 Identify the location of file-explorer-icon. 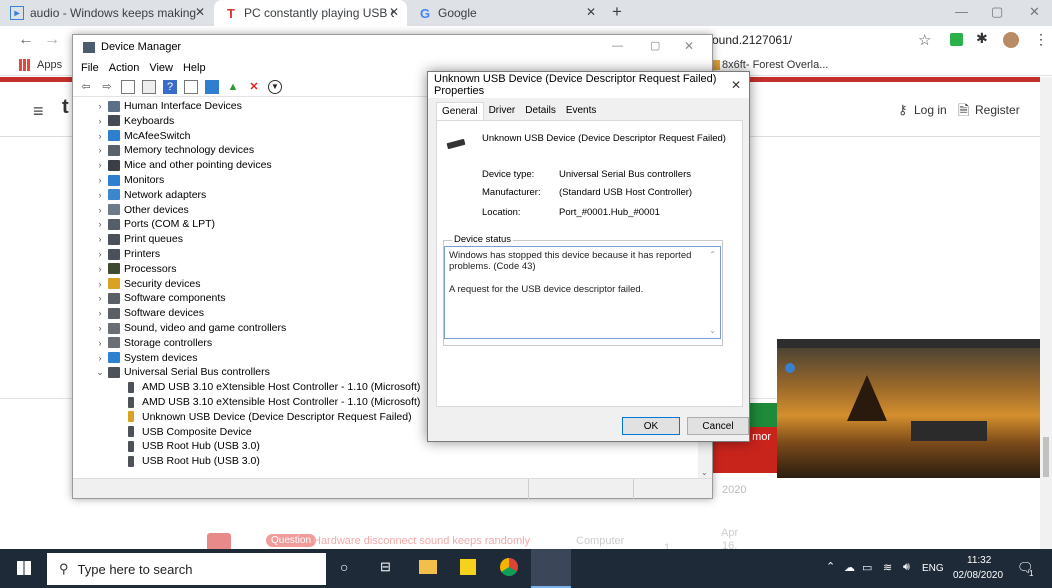
(428, 567).